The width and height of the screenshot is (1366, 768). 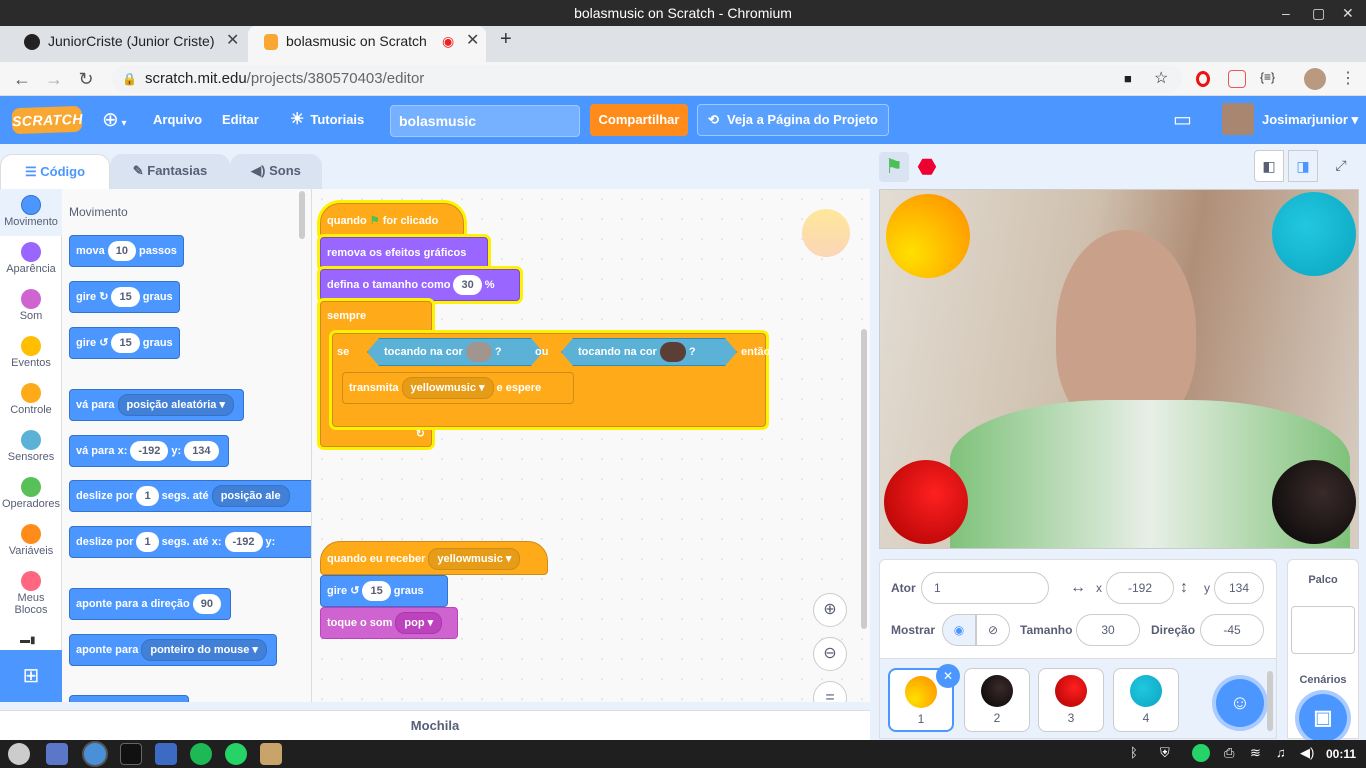 I want to click on see-project-page-button: ⟲ Veja a Página do Projeto, so click(x=793, y=120).